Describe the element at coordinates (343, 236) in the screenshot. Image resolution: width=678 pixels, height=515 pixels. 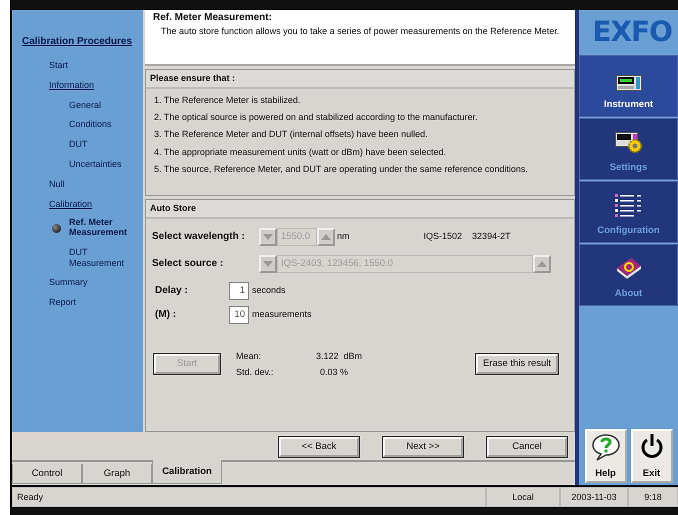
I see `unit-label: nm` at that location.